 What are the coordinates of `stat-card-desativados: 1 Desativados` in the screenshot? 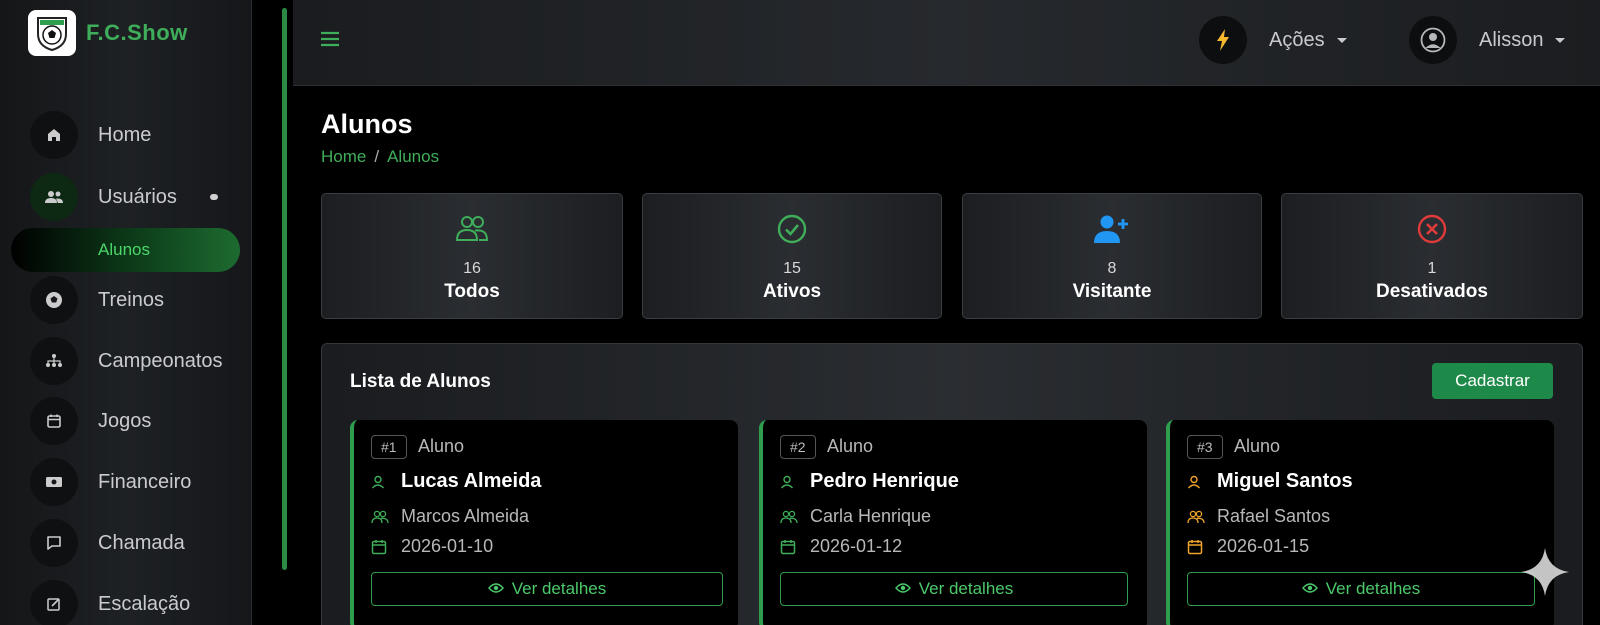 It's located at (1432, 256).